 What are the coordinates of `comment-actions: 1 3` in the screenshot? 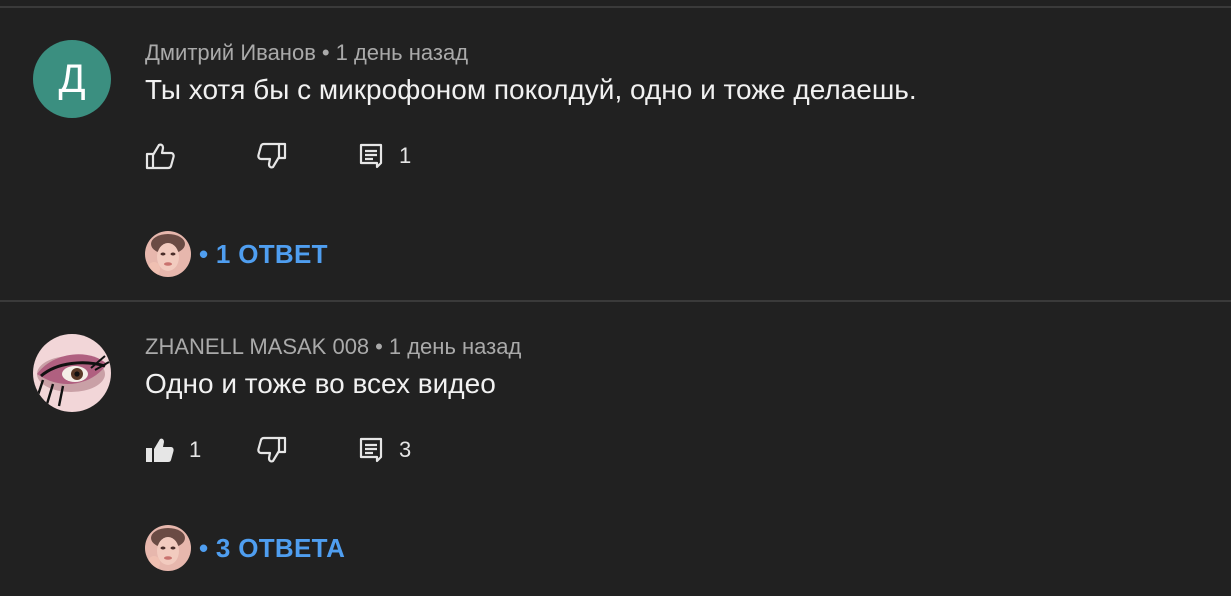 It's located at (278, 450).